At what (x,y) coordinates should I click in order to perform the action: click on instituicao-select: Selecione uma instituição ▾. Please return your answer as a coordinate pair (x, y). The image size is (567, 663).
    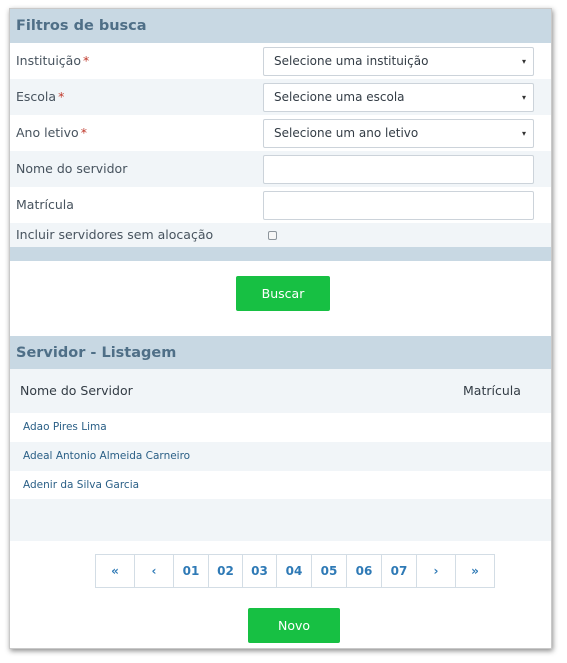
    Looking at the image, I should click on (398, 61).